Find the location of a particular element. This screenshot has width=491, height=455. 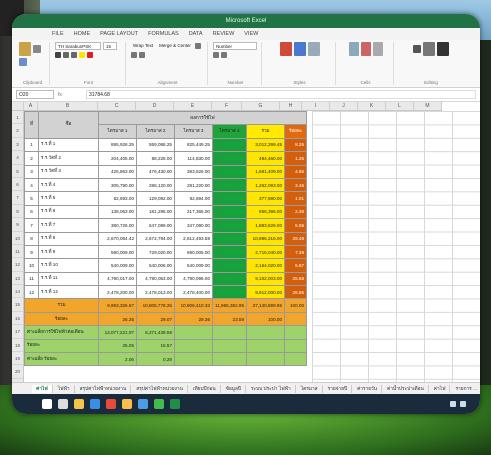

menu-data: DATA is located at coordinates (196, 34).